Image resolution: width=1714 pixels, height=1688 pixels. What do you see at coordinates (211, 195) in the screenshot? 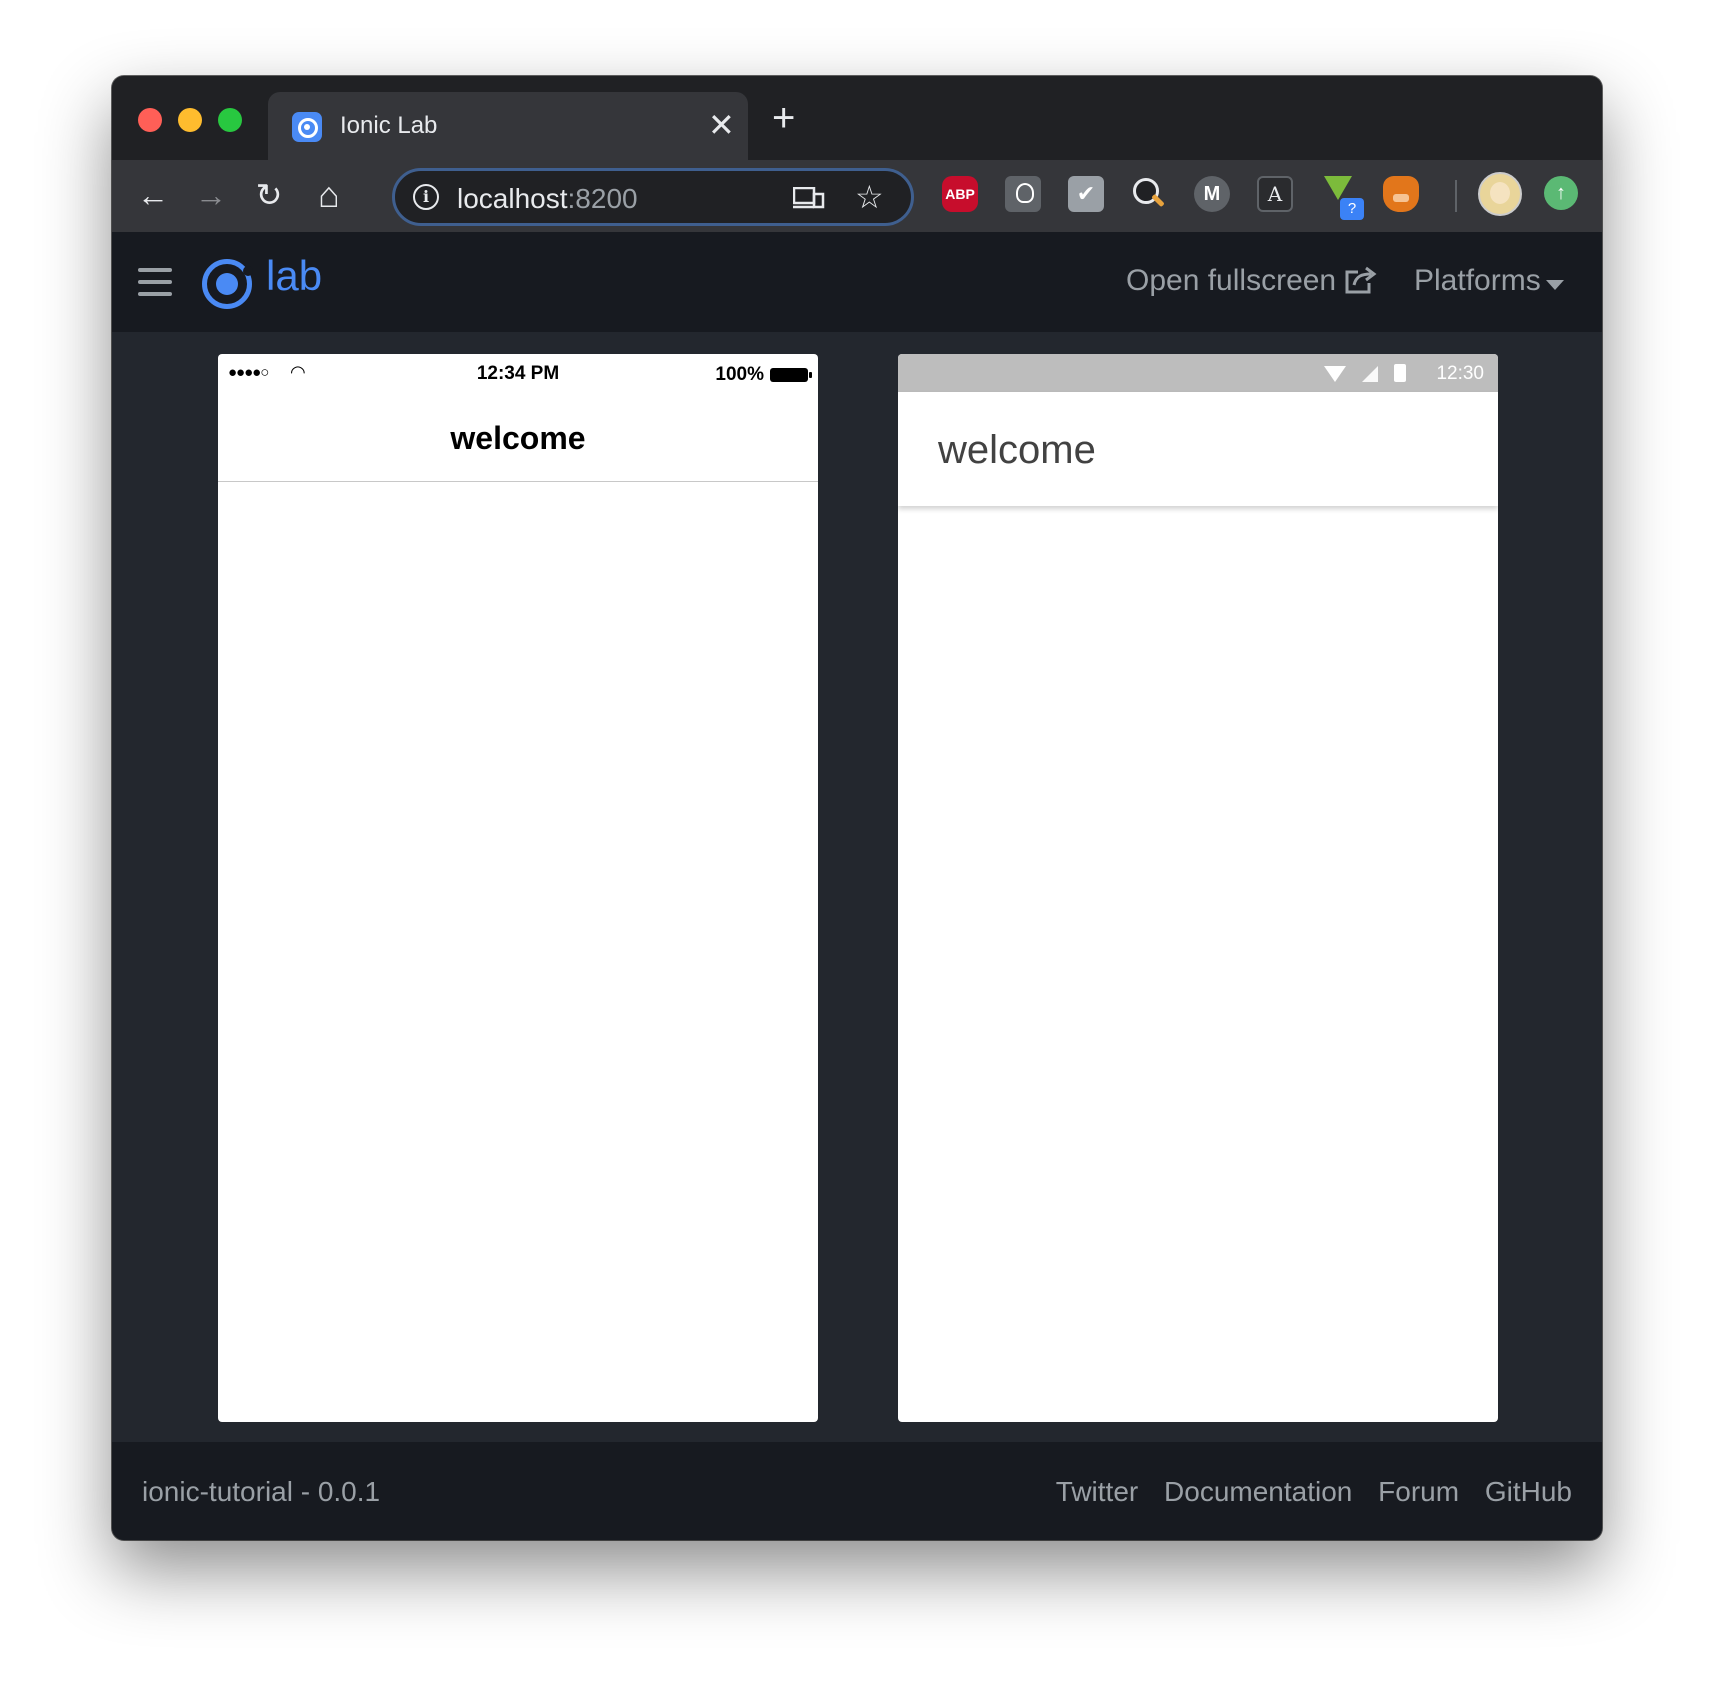
I see `forward-arrow-icon: →` at bounding box center [211, 195].